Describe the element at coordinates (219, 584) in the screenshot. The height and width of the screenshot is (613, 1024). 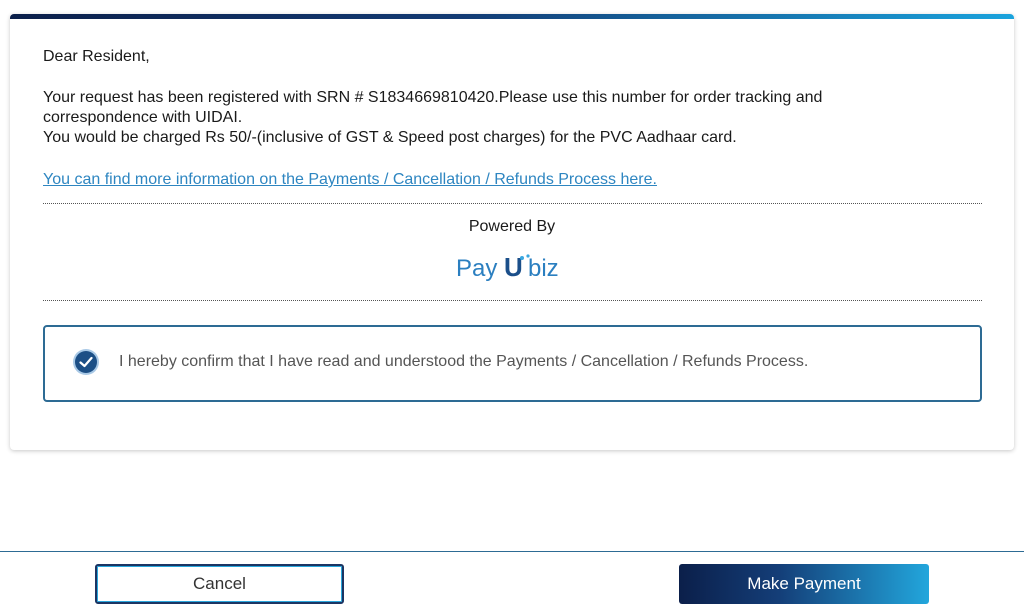
I see `cancel-button: Cancel` at that location.